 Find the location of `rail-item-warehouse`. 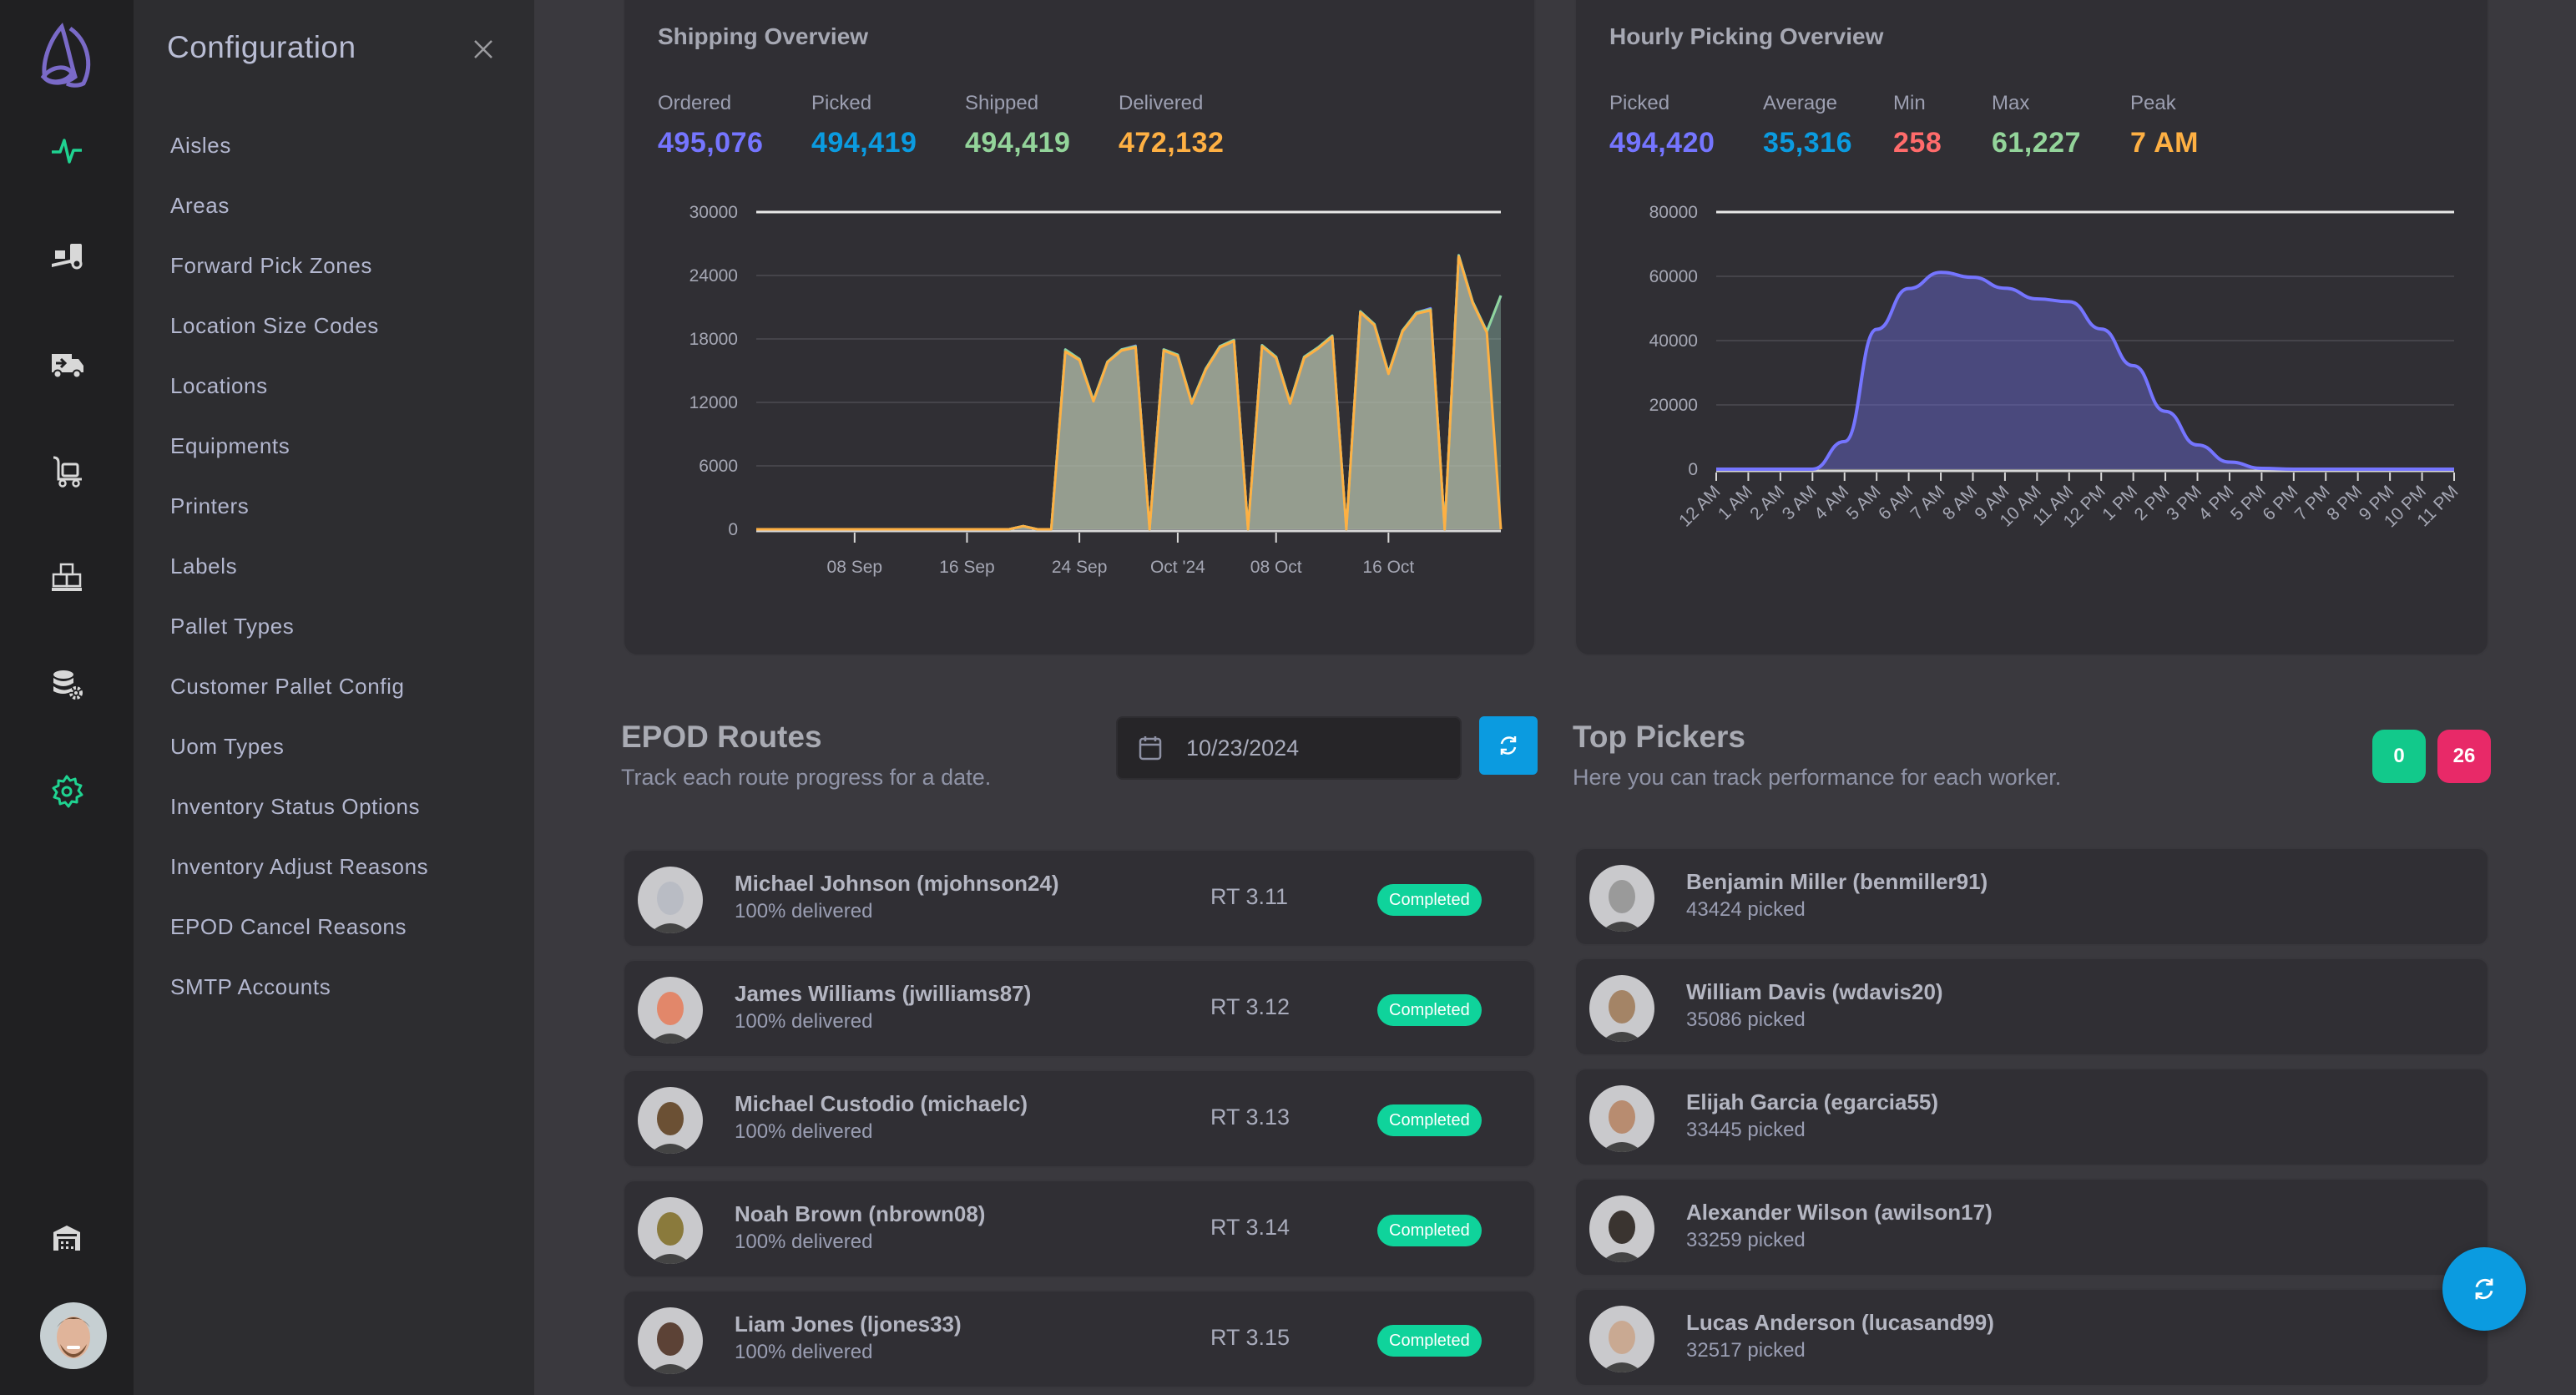

rail-item-warehouse is located at coordinates (67, 1237).